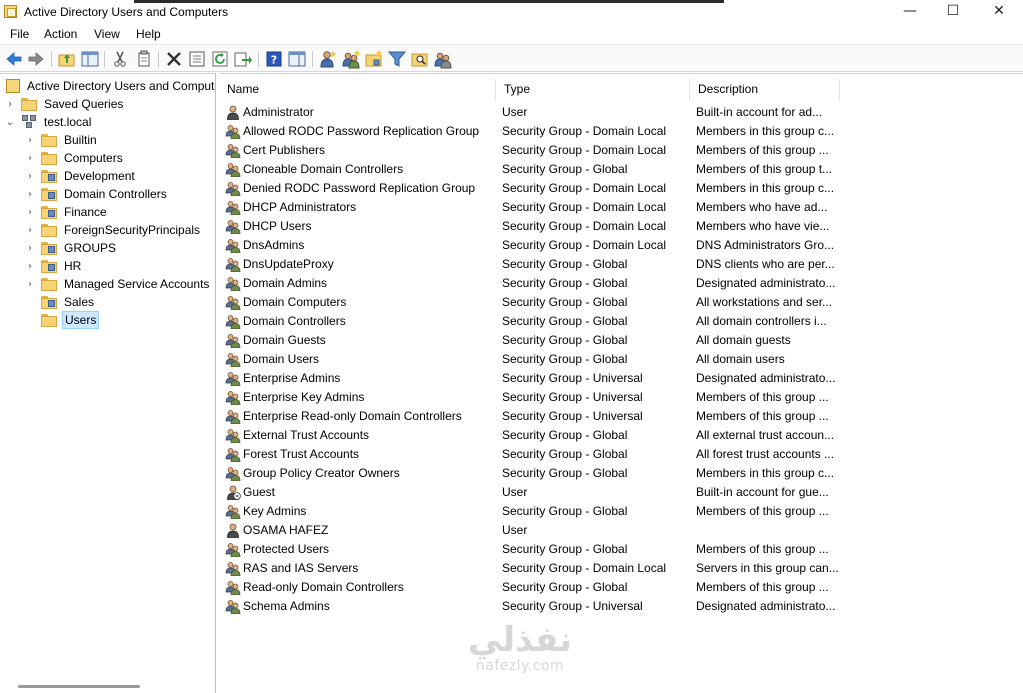  What do you see at coordinates (67, 59) in the screenshot?
I see `up-folder-icon` at bounding box center [67, 59].